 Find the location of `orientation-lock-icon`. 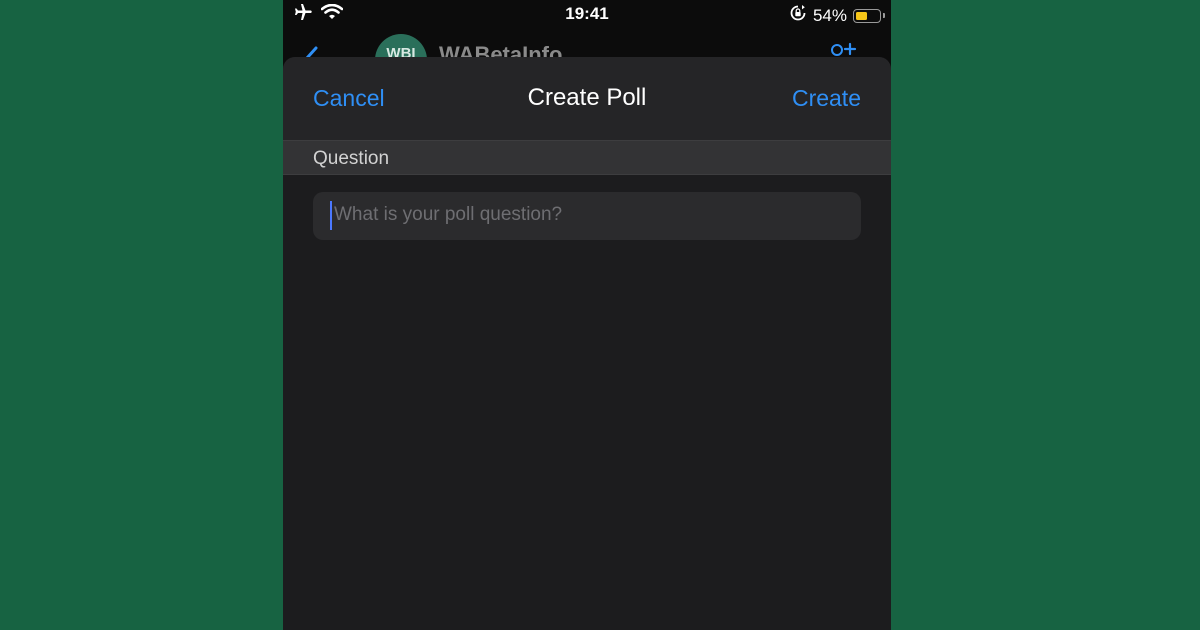

orientation-lock-icon is located at coordinates (798, 15).